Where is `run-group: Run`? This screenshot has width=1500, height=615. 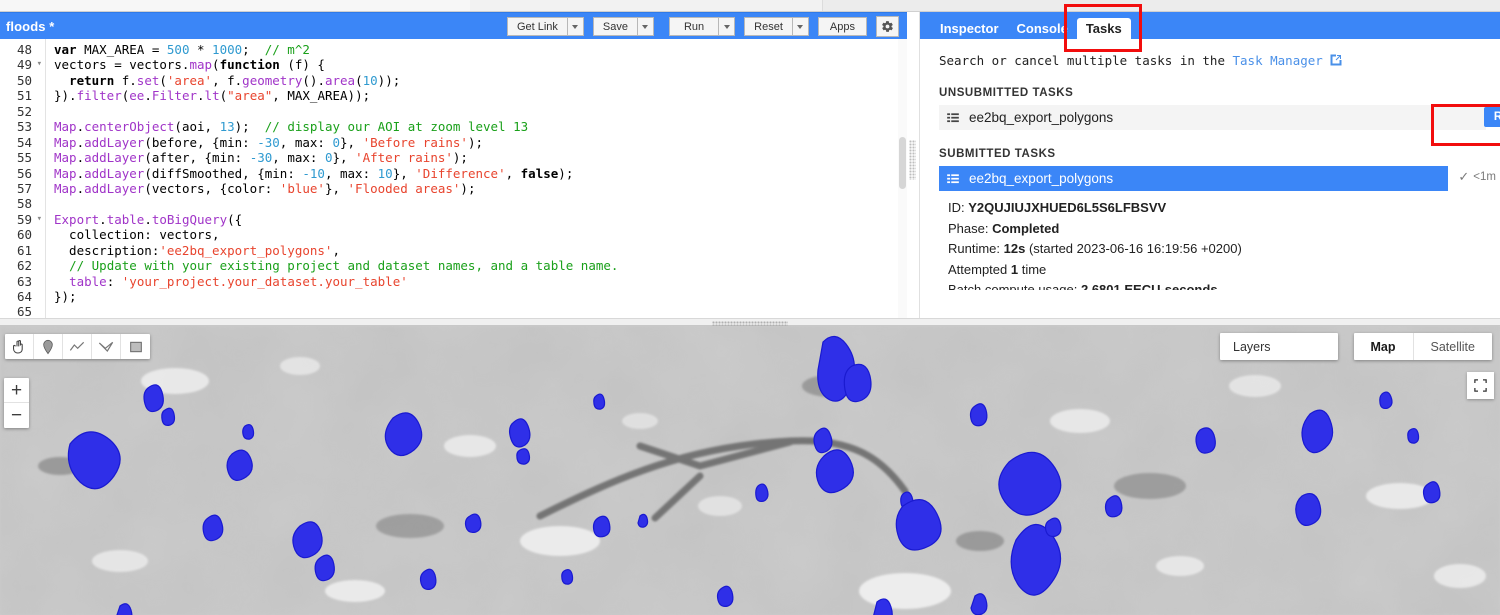
run-group: Run is located at coordinates (702, 26).